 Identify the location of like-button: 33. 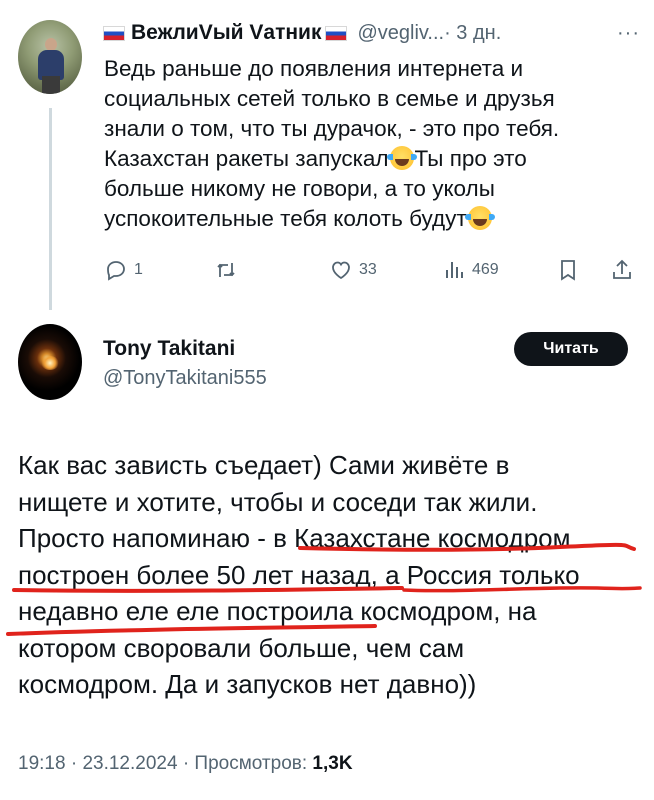
(353, 270).